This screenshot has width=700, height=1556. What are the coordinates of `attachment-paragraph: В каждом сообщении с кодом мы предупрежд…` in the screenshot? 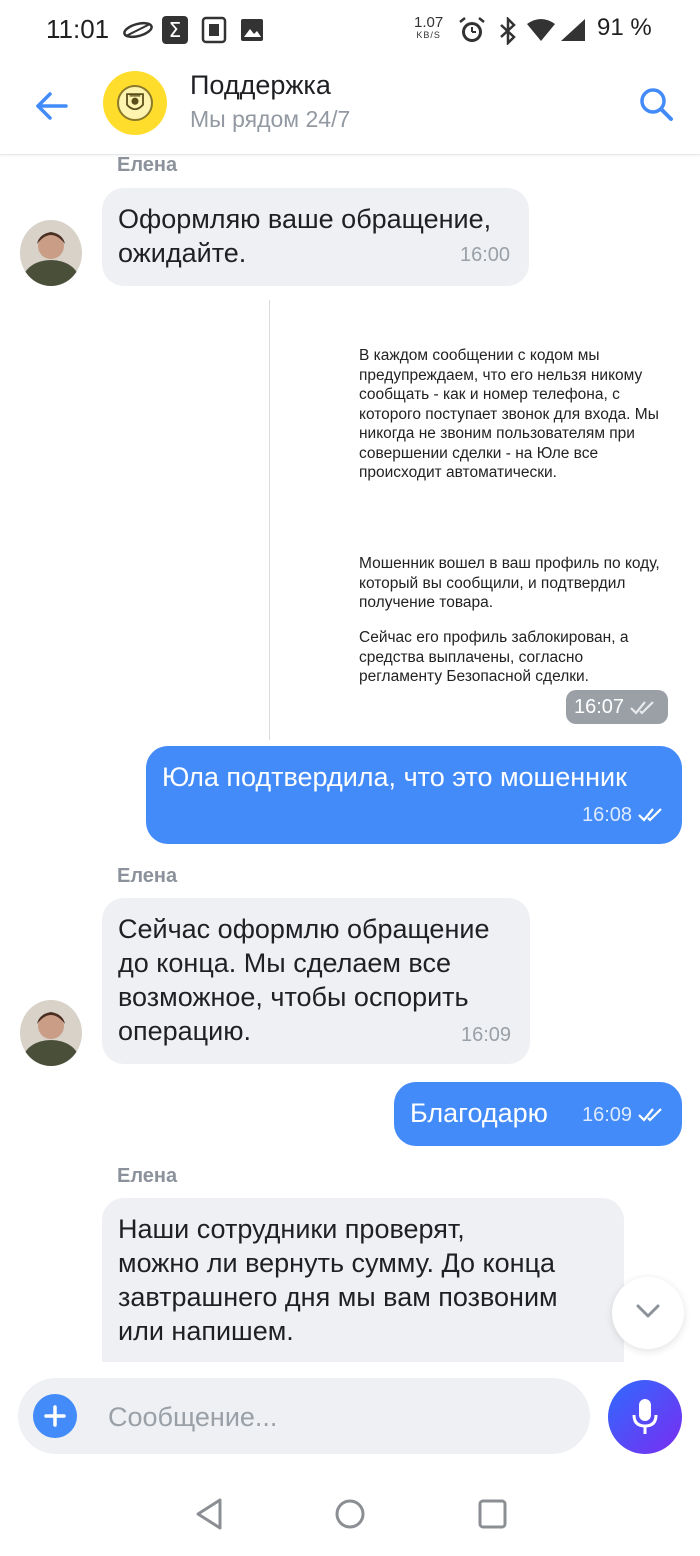 It's located at (509, 414).